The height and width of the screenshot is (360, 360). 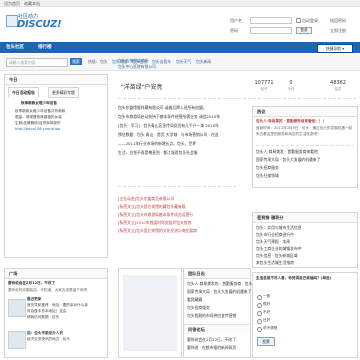 What do you see at coordinates (194, 300) in the screenshot?
I see `team-item: 看我藏藏` at bounding box center [194, 300].